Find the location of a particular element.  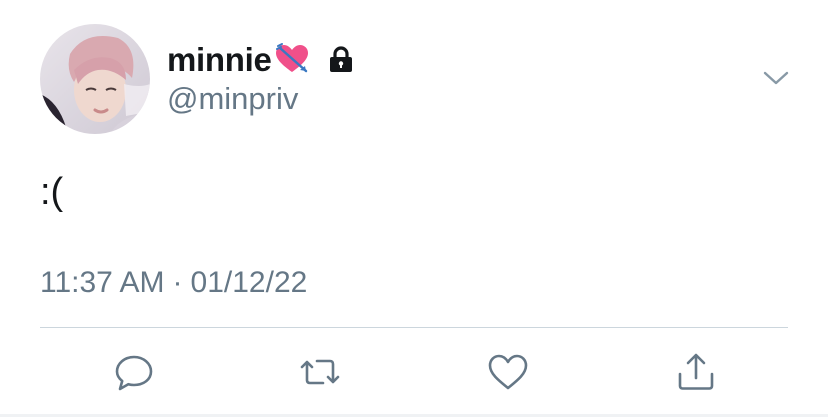

user-handle: @minpriv is located at coordinates (232, 99).